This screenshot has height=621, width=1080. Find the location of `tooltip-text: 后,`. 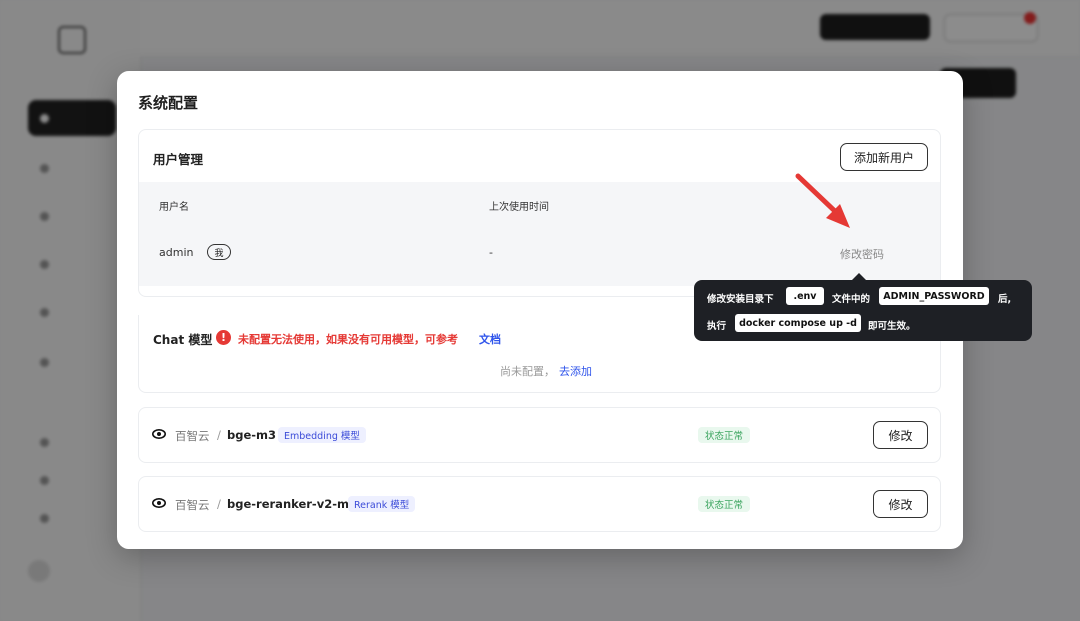

tooltip-text: 后, is located at coordinates (1005, 299).